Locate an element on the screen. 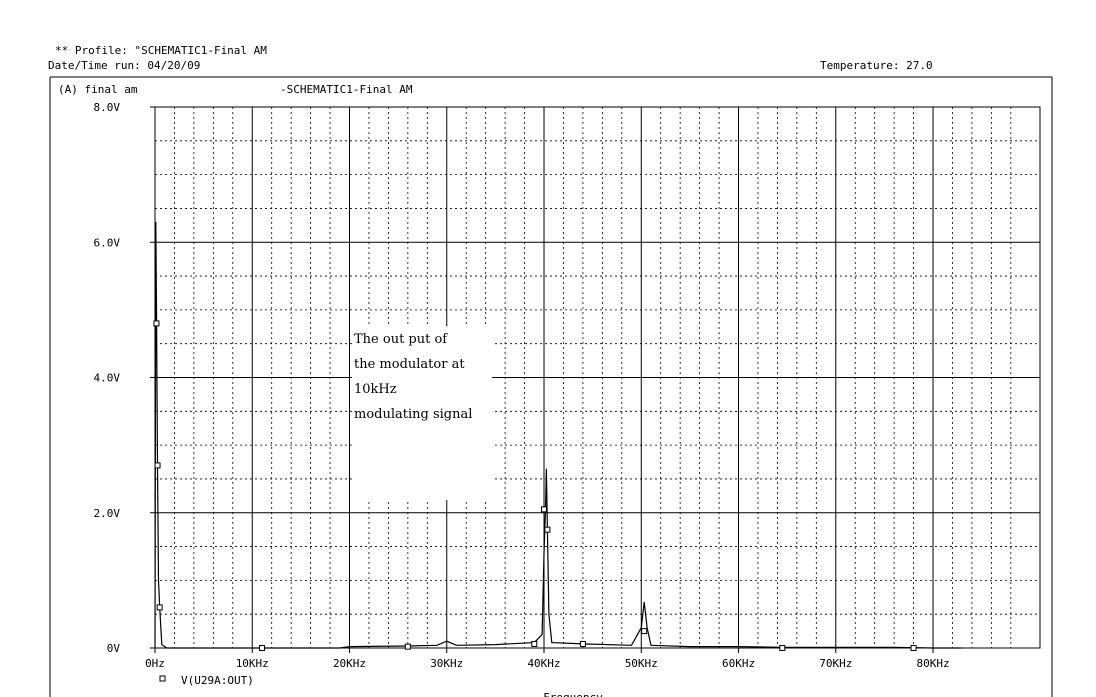  y-tick-label: 6.0V is located at coordinates (107, 242).